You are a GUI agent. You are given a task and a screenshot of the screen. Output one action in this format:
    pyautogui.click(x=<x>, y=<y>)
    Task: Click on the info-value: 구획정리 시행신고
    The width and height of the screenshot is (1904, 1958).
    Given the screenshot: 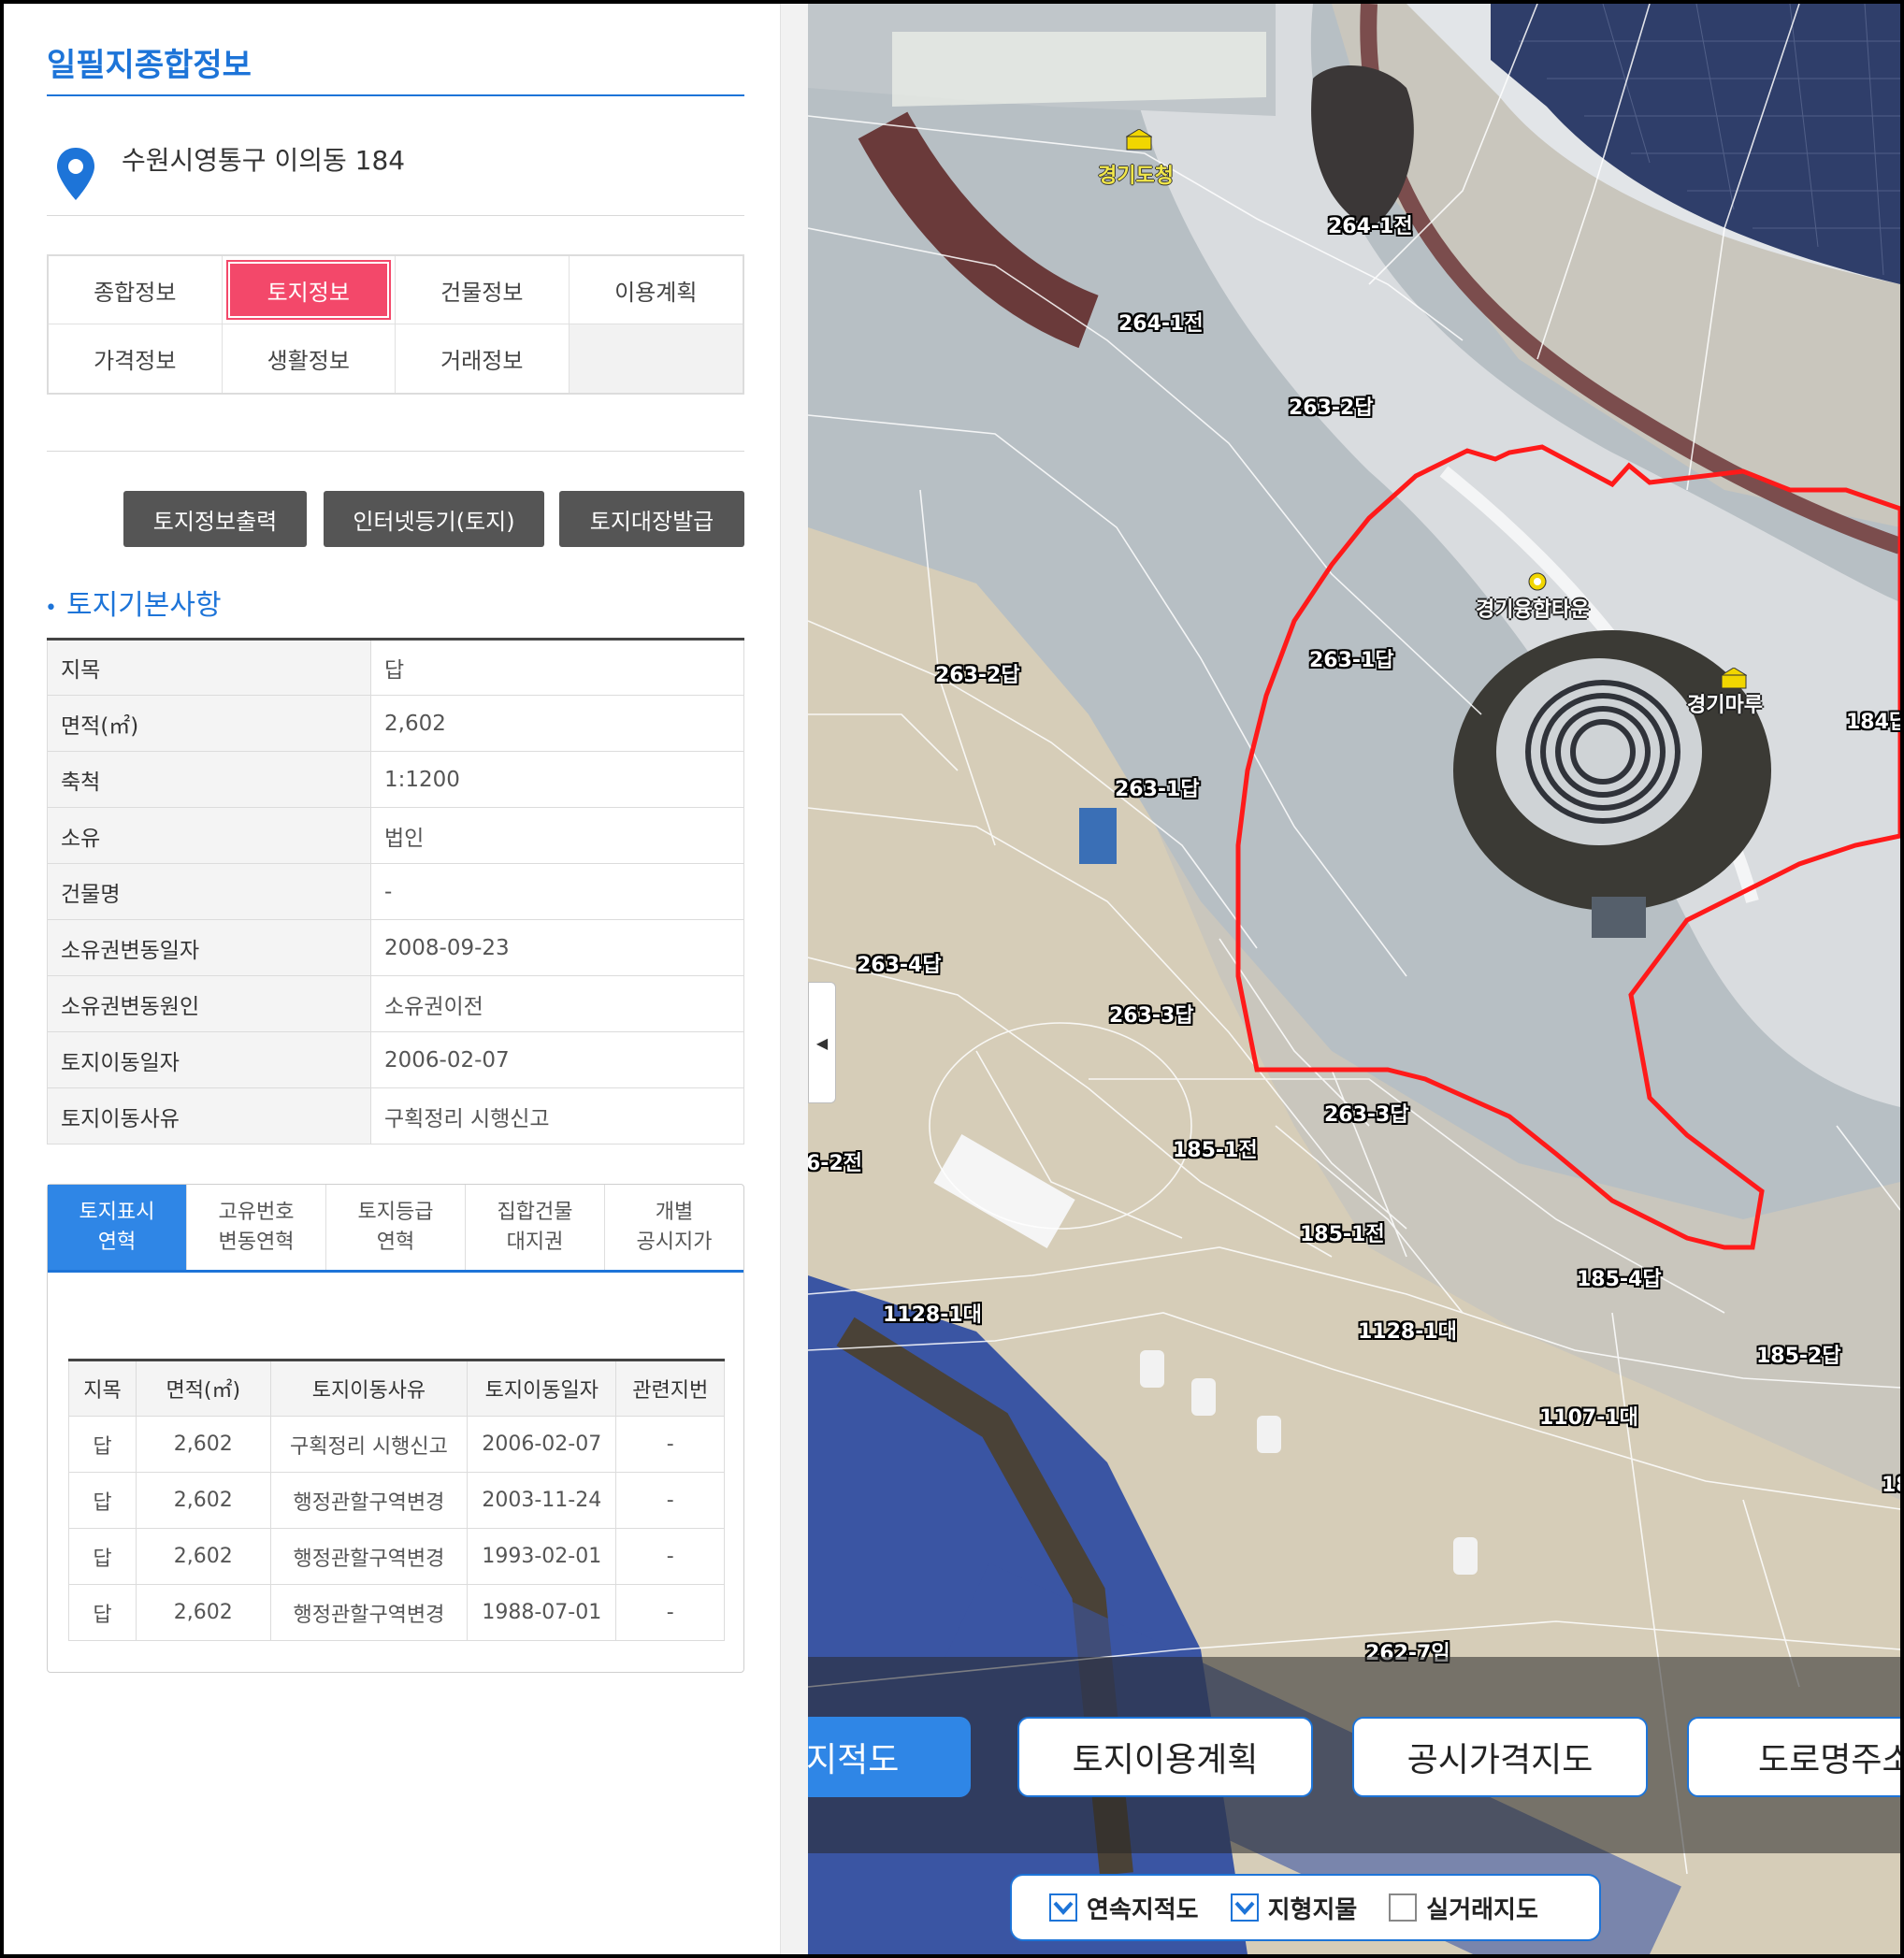 What is the action you would take?
    pyautogui.click(x=557, y=1116)
    